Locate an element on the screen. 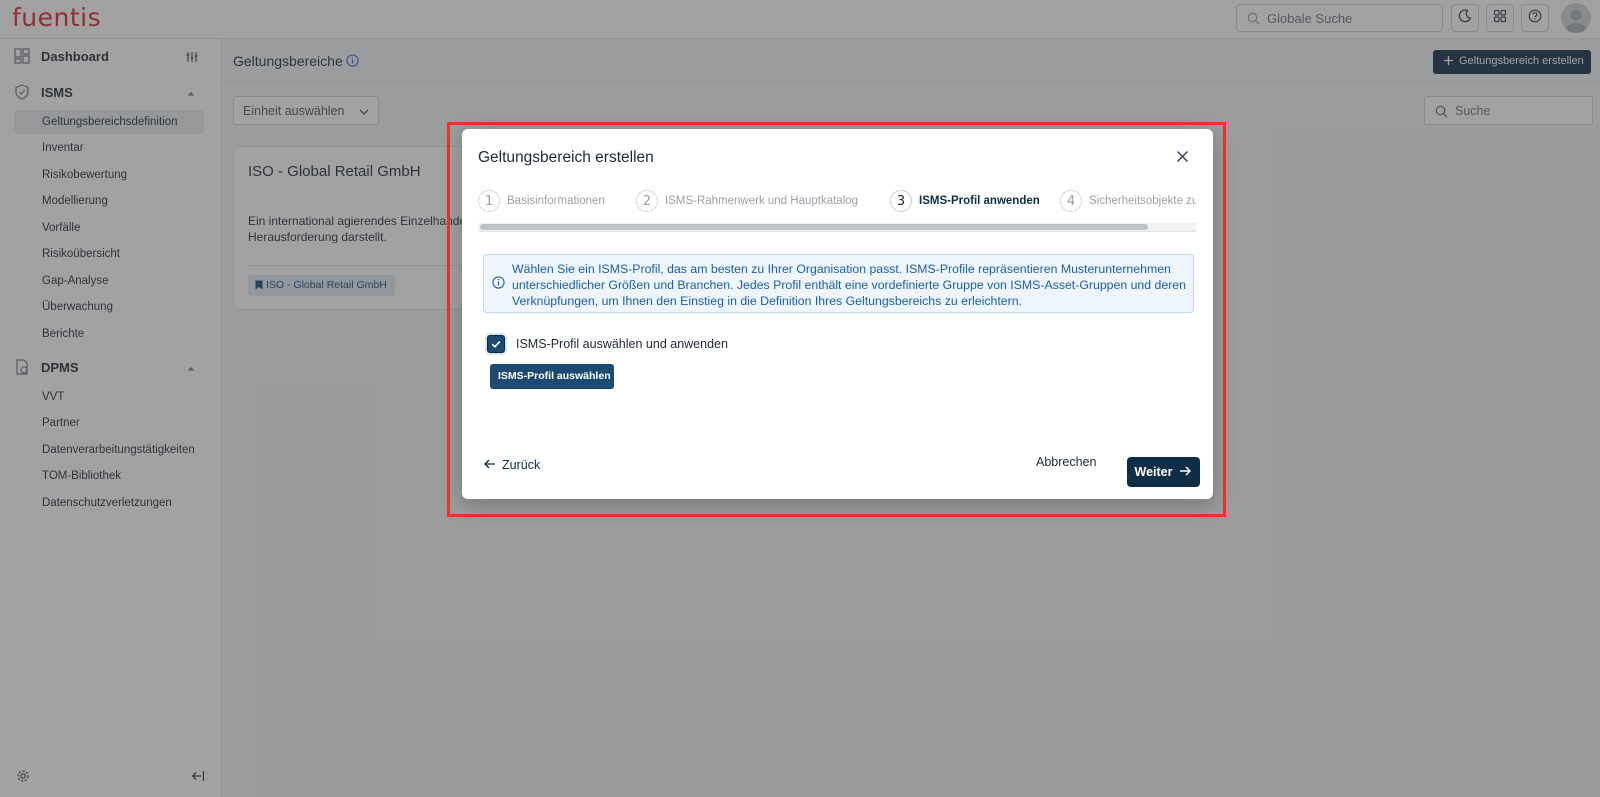  apply-profile-checkbox-label: ISMS-Profil auswählen und anwenden is located at coordinates (622, 344).